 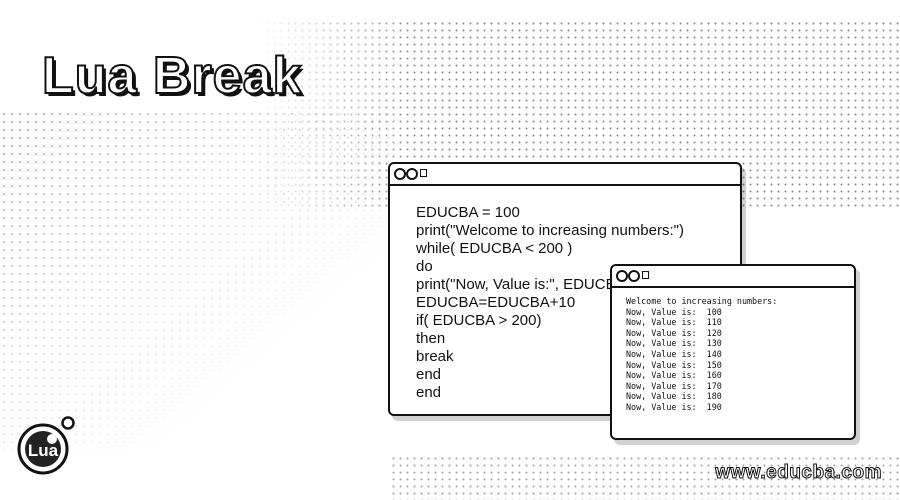 I want to click on code-line: if( EDUCBA > 200), so click(x=479, y=320).